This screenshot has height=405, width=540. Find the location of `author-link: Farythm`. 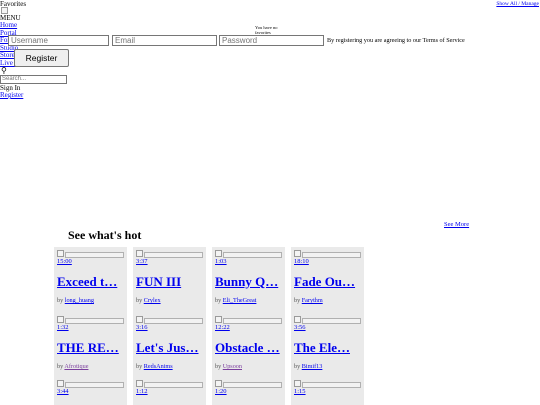

author-link: Farythm is located at coordinates (312, 300).